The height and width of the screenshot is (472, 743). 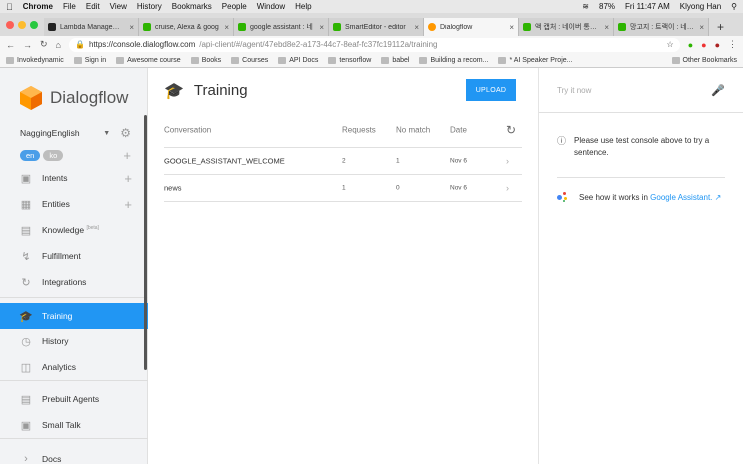 I want to click on browser-tab: Lambda Managemen ×, so click(x=91, y=27).